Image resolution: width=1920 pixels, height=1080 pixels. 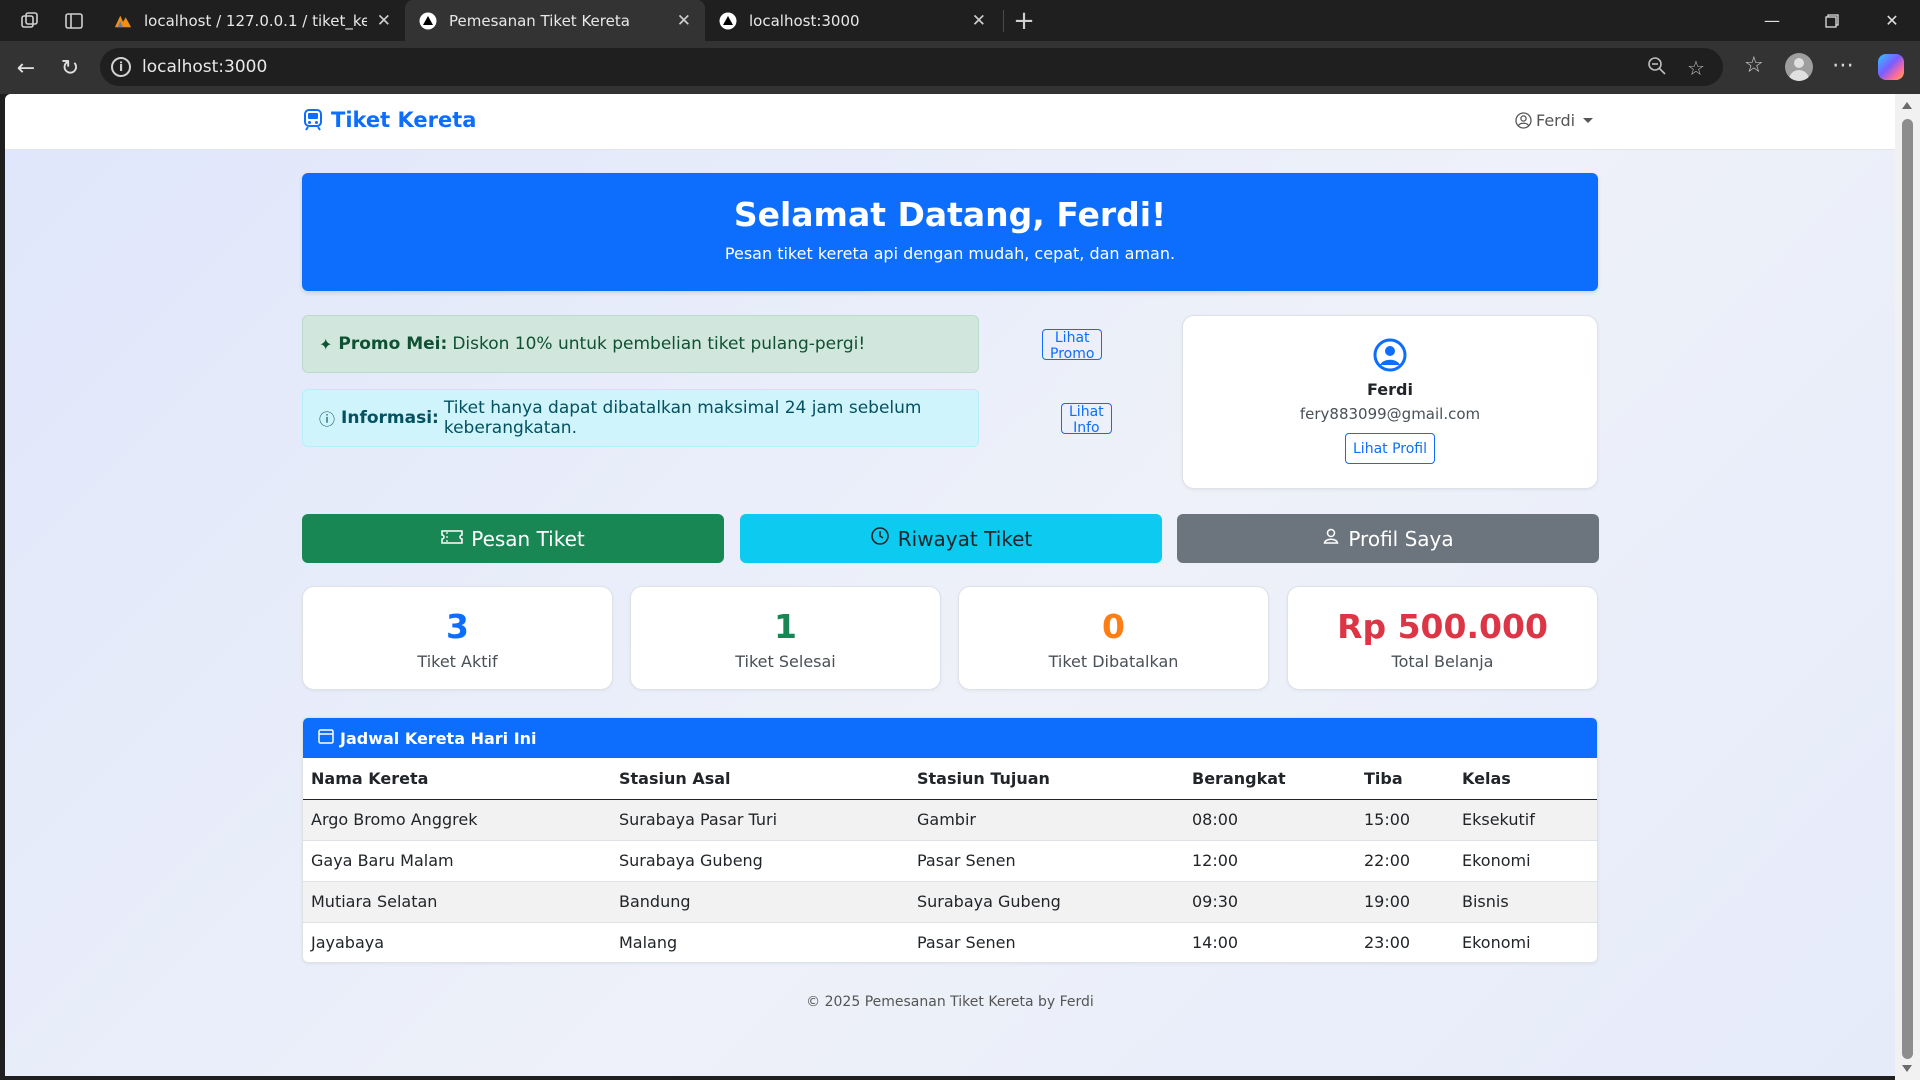 What do you see at coordinates (452, 539) in the screenshot?
I see `ticket-icon` at bounding box center [452, 539].